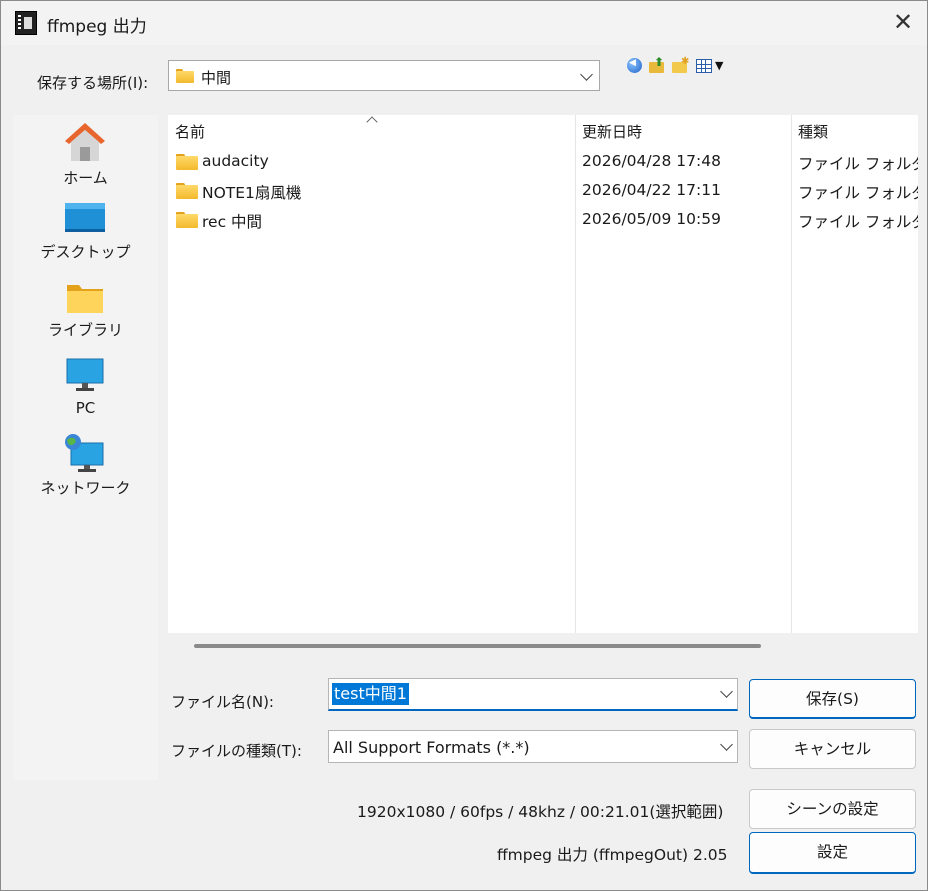 The width and height of the screenshot is (928, 891). I want to click on file-date: 2026/04/28 17:48, so click(651, 161).